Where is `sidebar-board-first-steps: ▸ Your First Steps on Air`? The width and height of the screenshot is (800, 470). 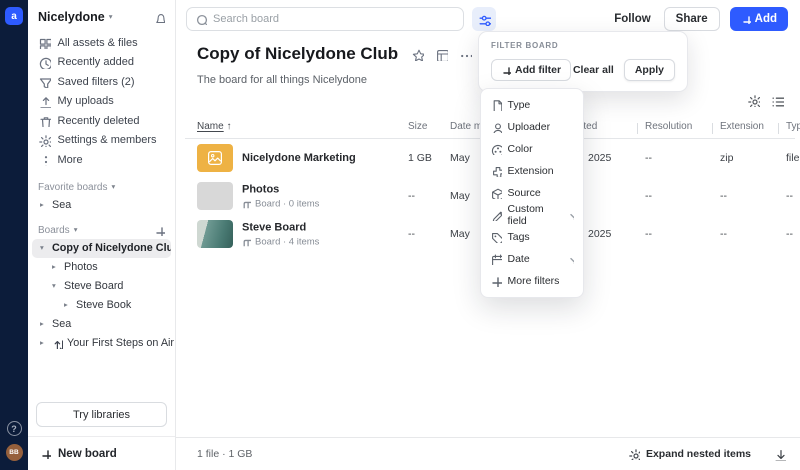
sidebar-board-first-steps: ▸ Your First Steps on Air is located at coordinates (101, 343).